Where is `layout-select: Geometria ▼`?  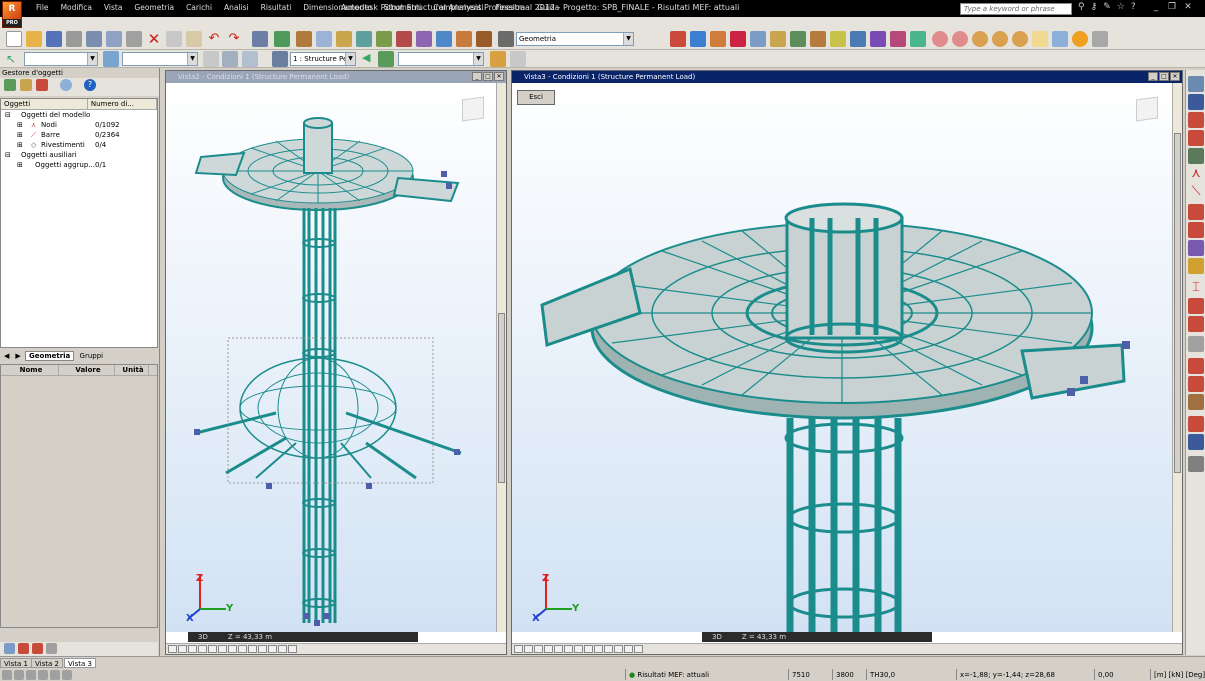 layout-select: Geometria ▼ is located at coordinates (575, 39).